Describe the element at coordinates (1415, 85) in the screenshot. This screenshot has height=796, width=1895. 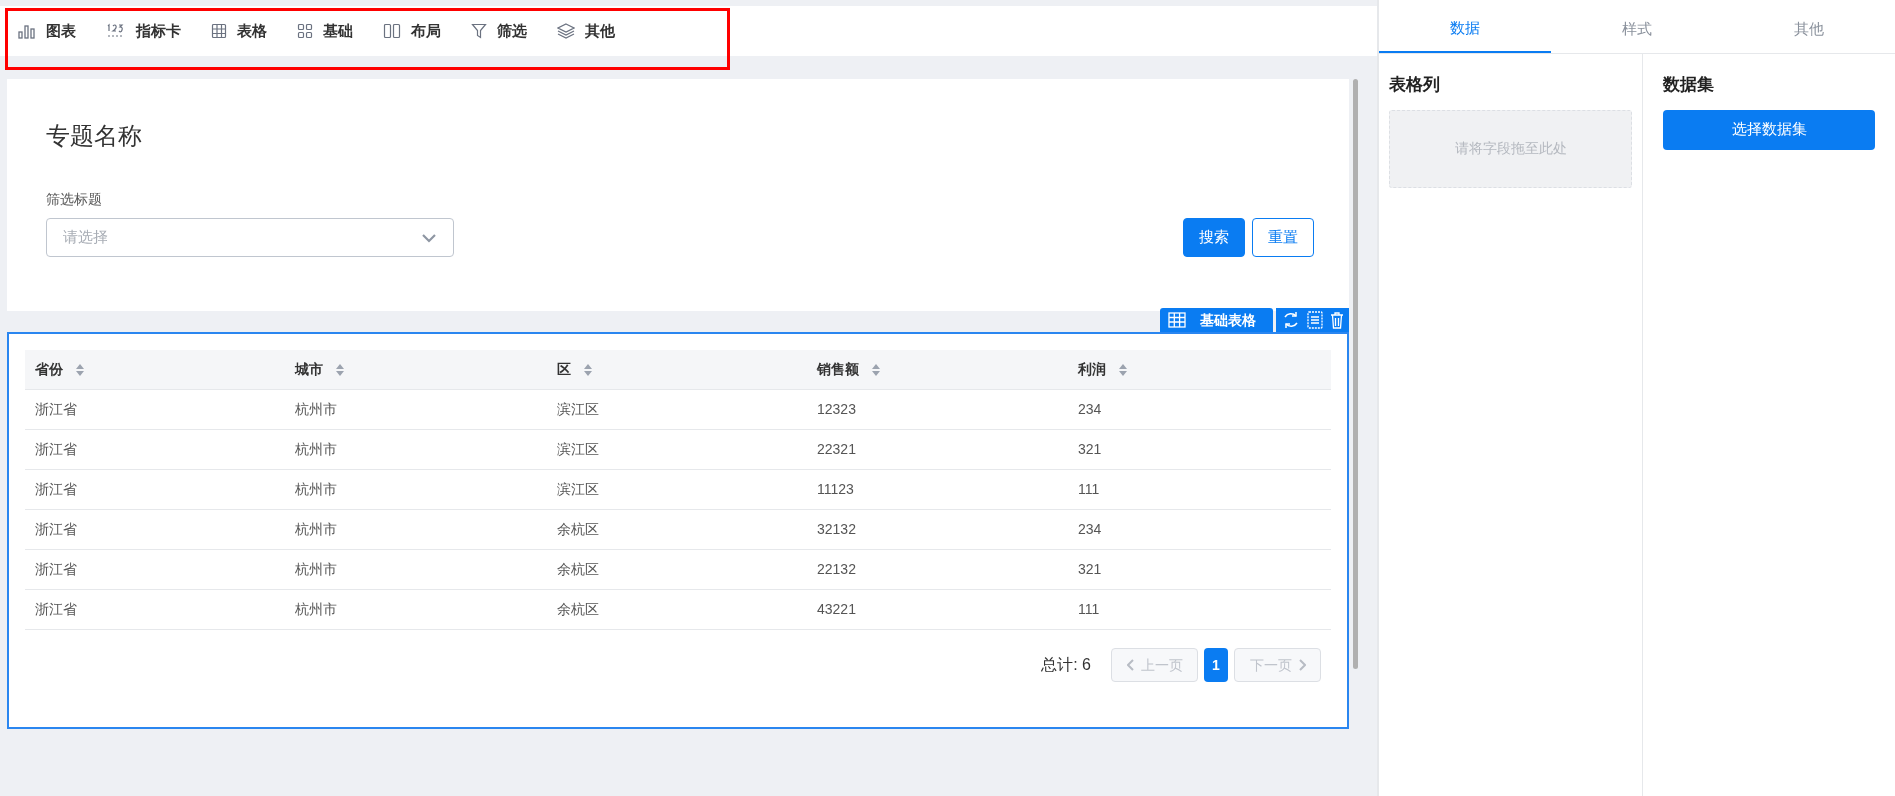
I see `section-title: 表格列` at that location.